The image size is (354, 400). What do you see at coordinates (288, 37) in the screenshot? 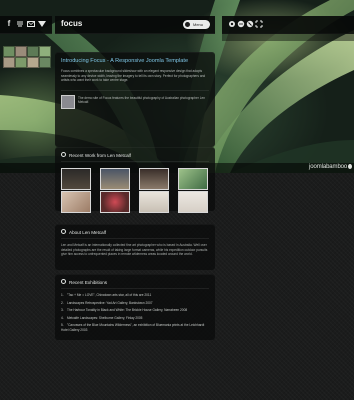
I see `right-panel-strip` at bounding box center [288, 37].